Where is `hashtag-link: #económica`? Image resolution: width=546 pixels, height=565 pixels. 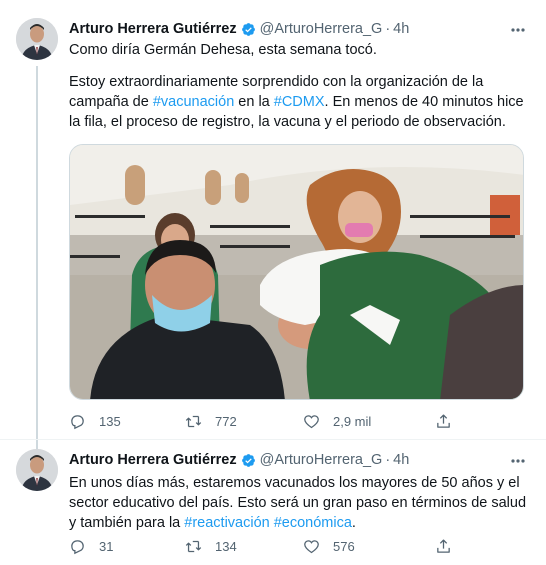
hashtag-link: #económica is located at coordinates (313, 523).